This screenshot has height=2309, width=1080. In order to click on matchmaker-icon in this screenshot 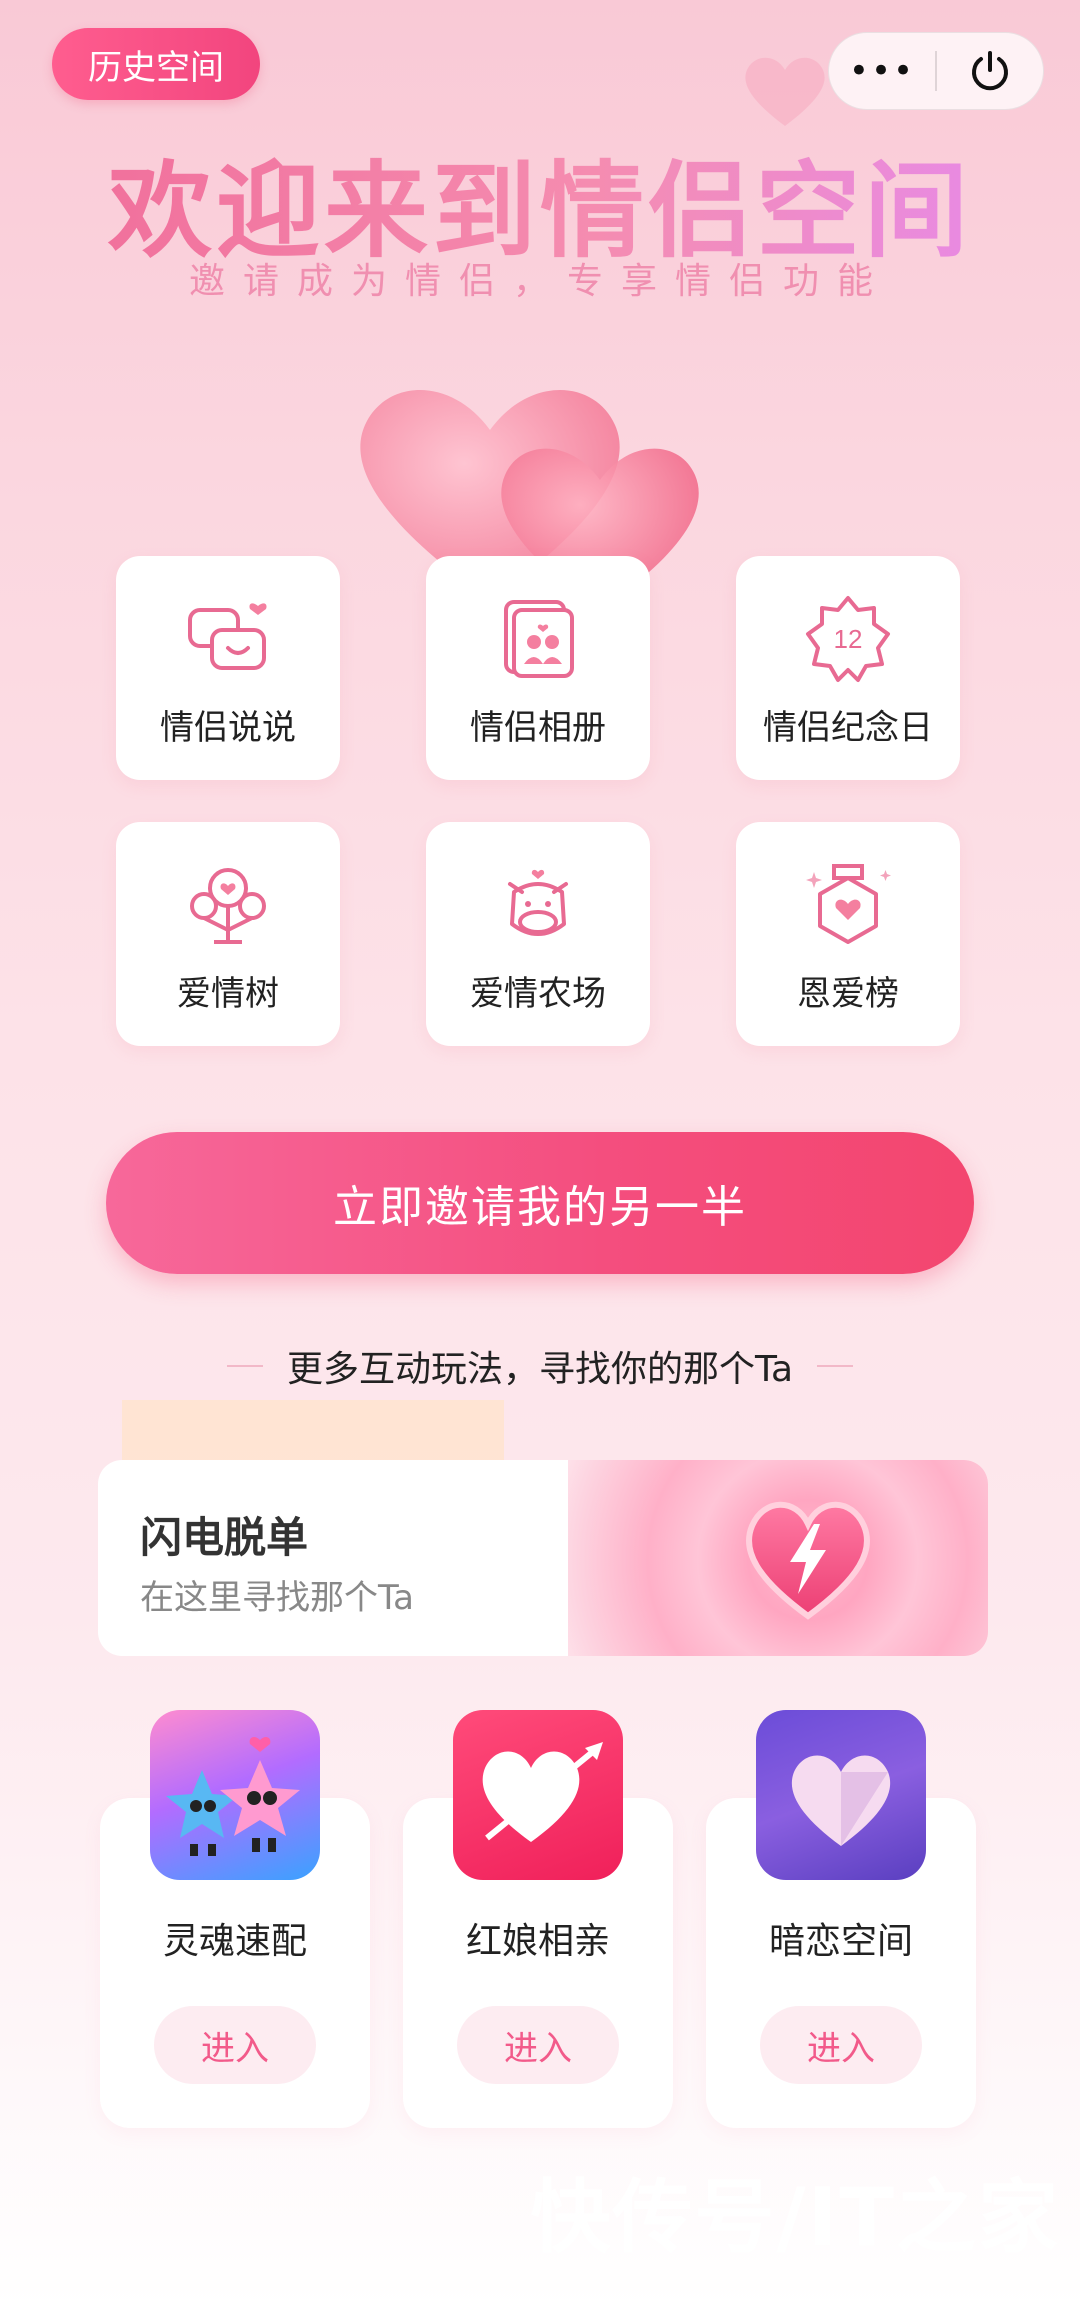, I will do `click(538, 1795)`.